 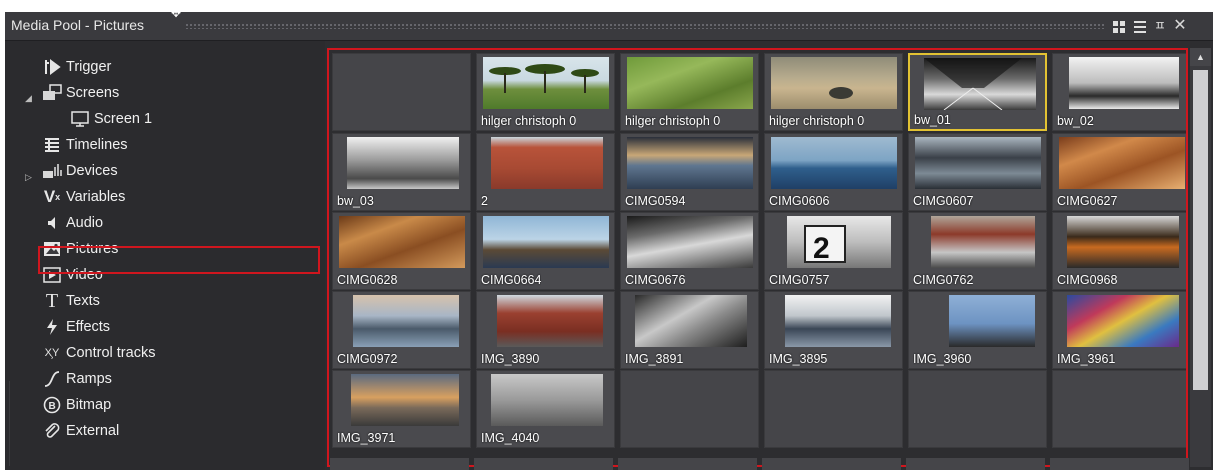 I want to click on picture-thumbnail: CIMG0676, so click(x=689, y=251).